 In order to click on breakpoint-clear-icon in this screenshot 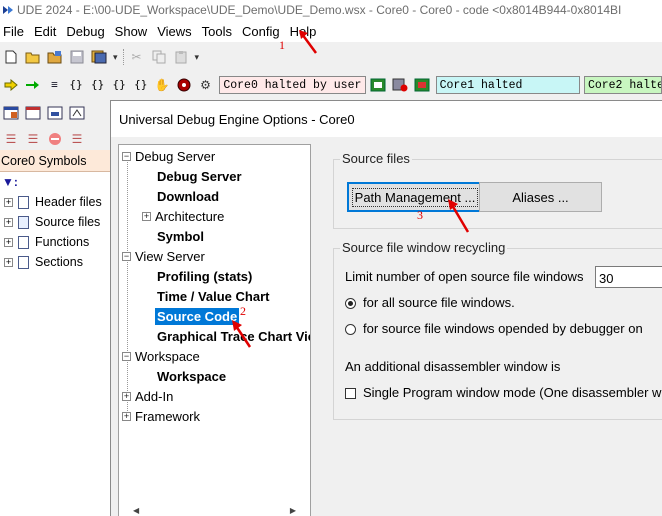, I will do `click(55, 139)`.